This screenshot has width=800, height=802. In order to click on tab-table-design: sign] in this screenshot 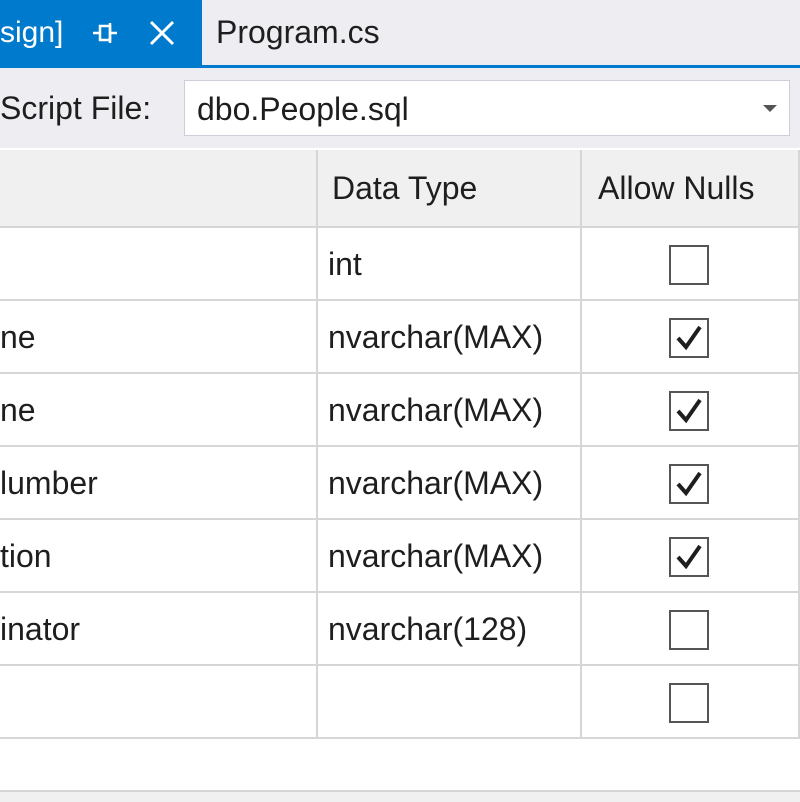, I will do `click(101, 32)`.